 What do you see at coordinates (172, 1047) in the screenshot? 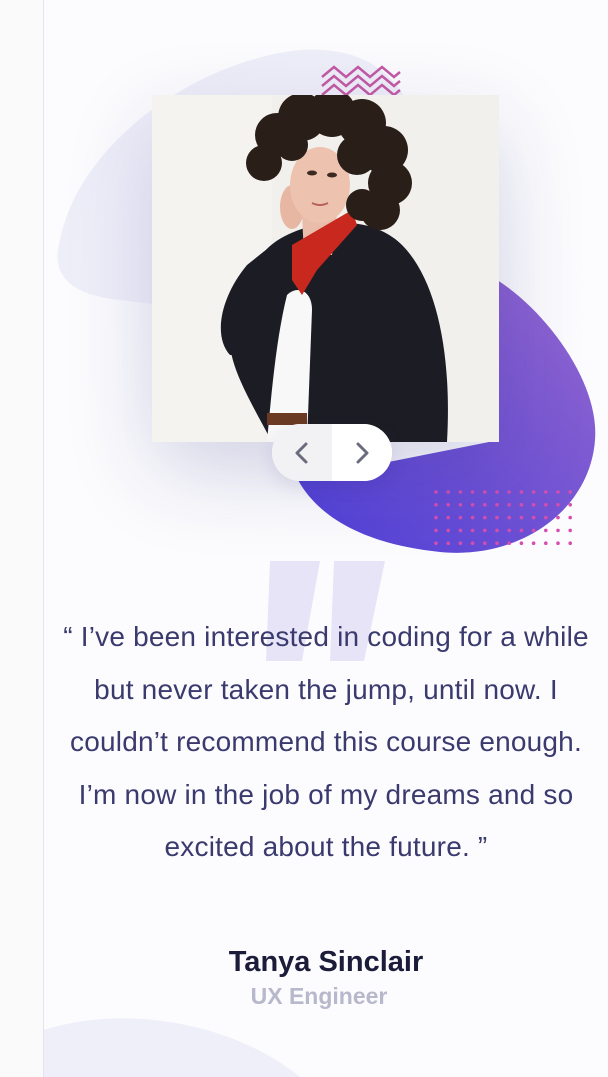
I see `bottom-soft-blob` at bounding box center [172, 1047].